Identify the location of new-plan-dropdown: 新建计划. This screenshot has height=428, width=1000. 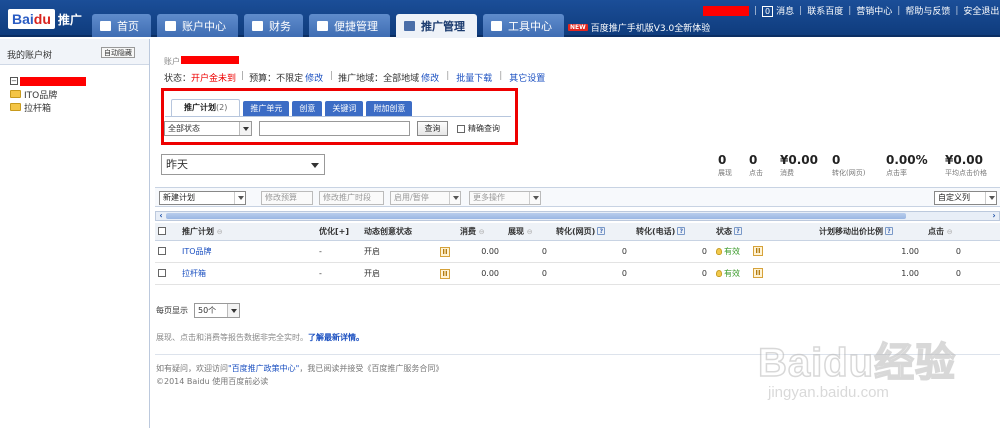
(202, 198).